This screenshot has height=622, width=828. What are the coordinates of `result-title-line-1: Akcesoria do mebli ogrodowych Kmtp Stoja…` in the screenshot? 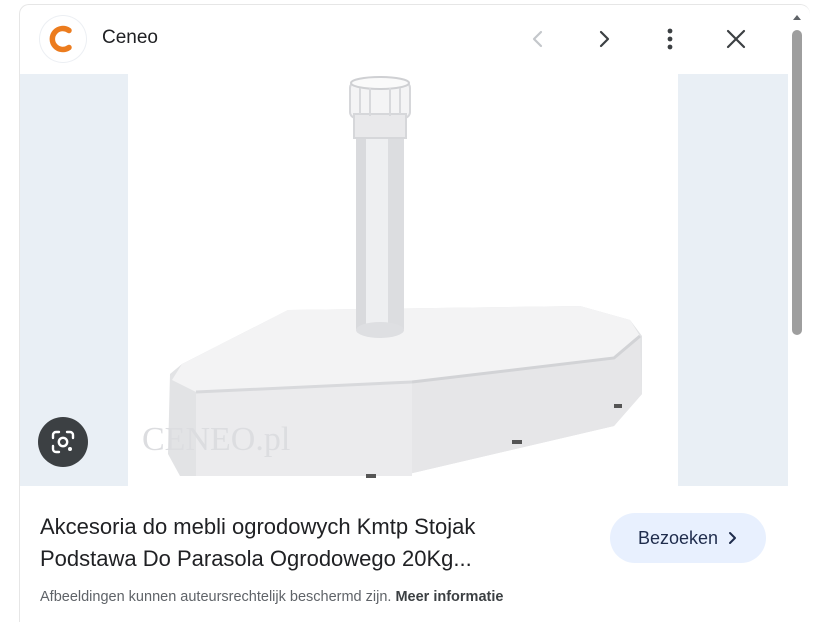 It's located at (258, 526).